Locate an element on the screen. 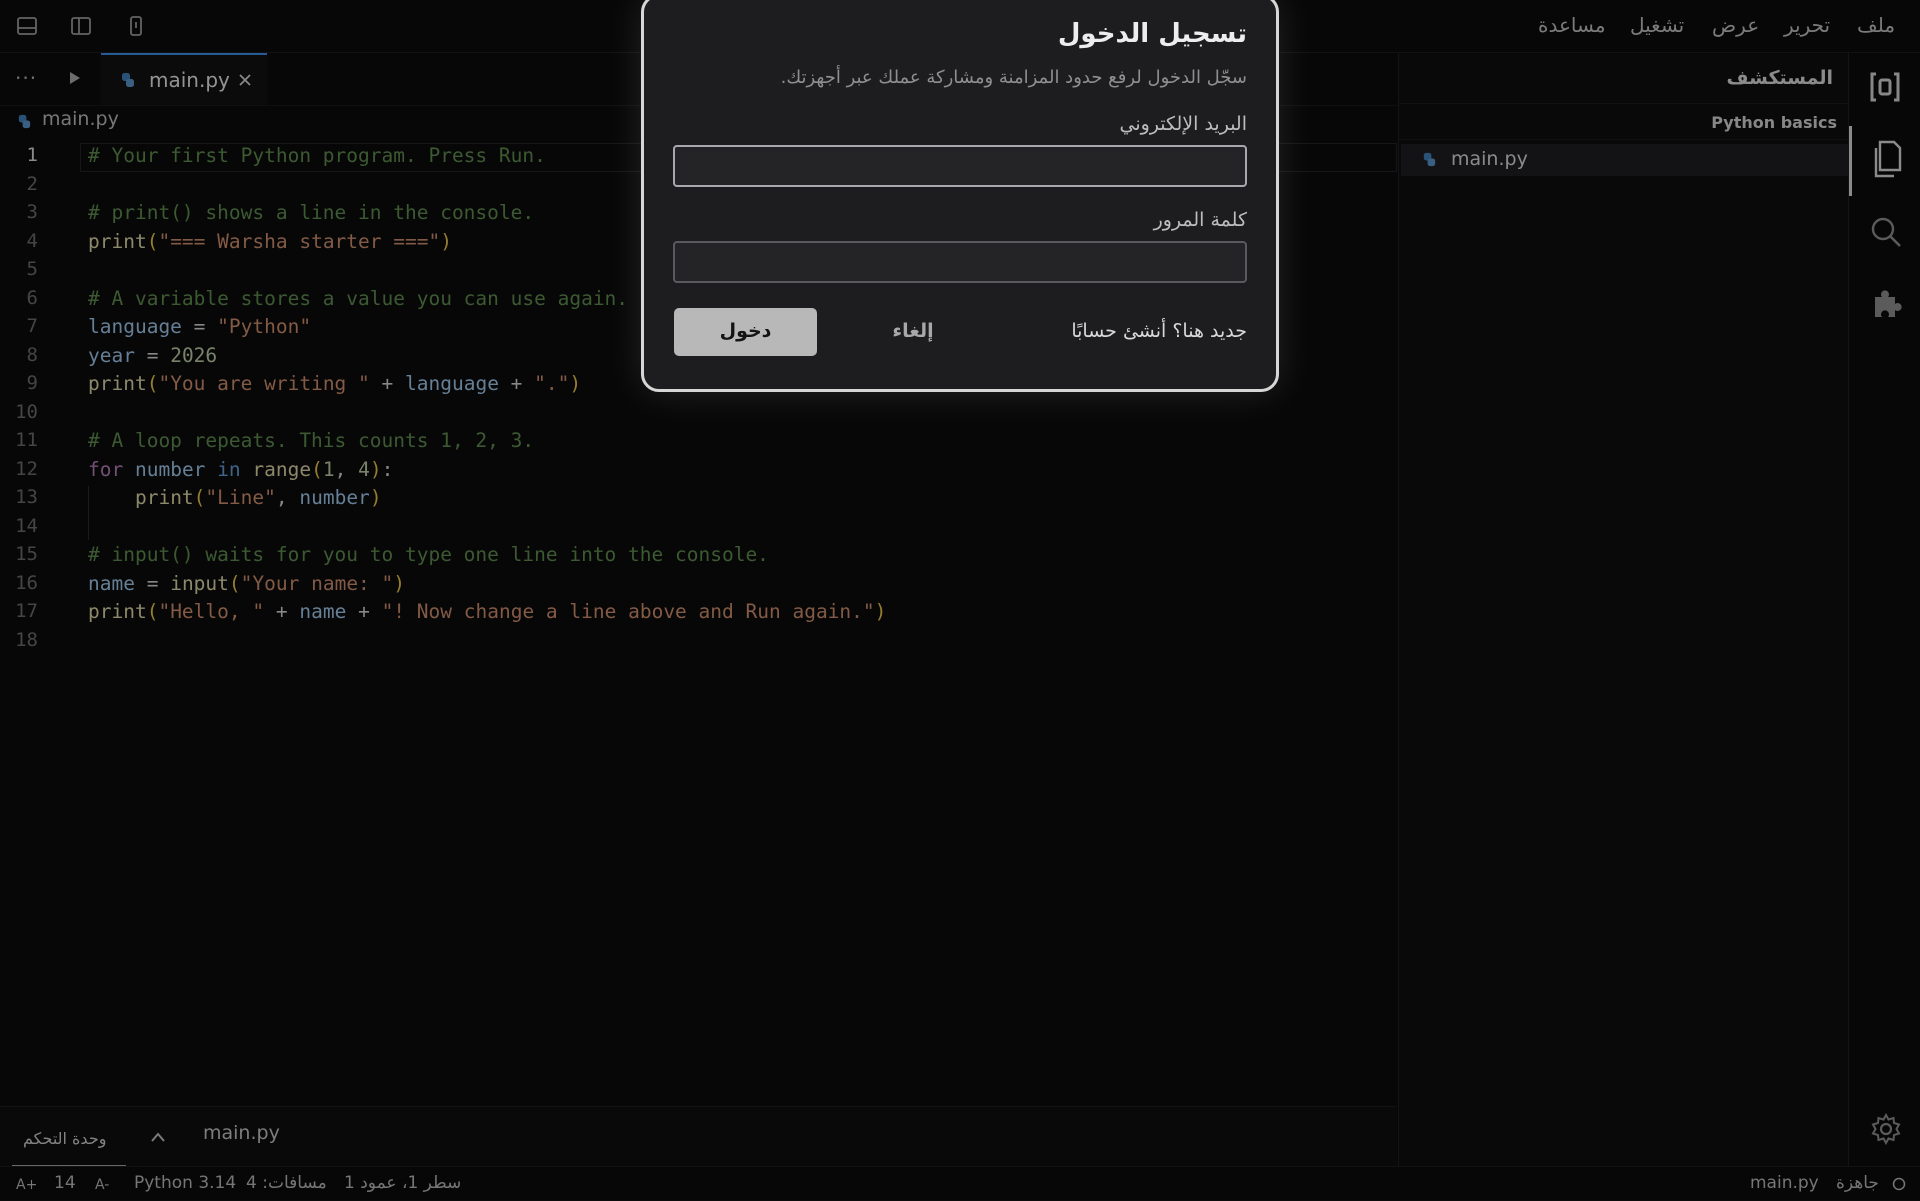 Image resolution: width=1920 pixels, height=1201 pixels. email-label: البريد الإلكتروني is located at coordinates (1183, 124).